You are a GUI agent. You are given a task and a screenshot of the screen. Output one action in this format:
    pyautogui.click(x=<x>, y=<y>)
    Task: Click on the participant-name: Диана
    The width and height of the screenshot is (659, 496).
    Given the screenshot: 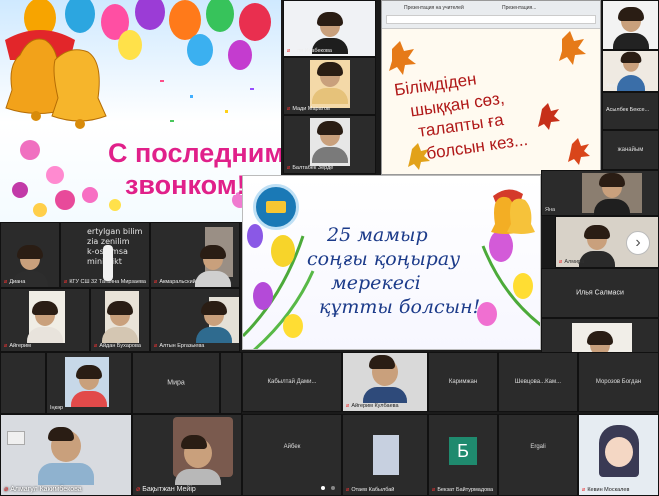 What is the action you would take?
    pyautogui.click(x=17, y=282)
    